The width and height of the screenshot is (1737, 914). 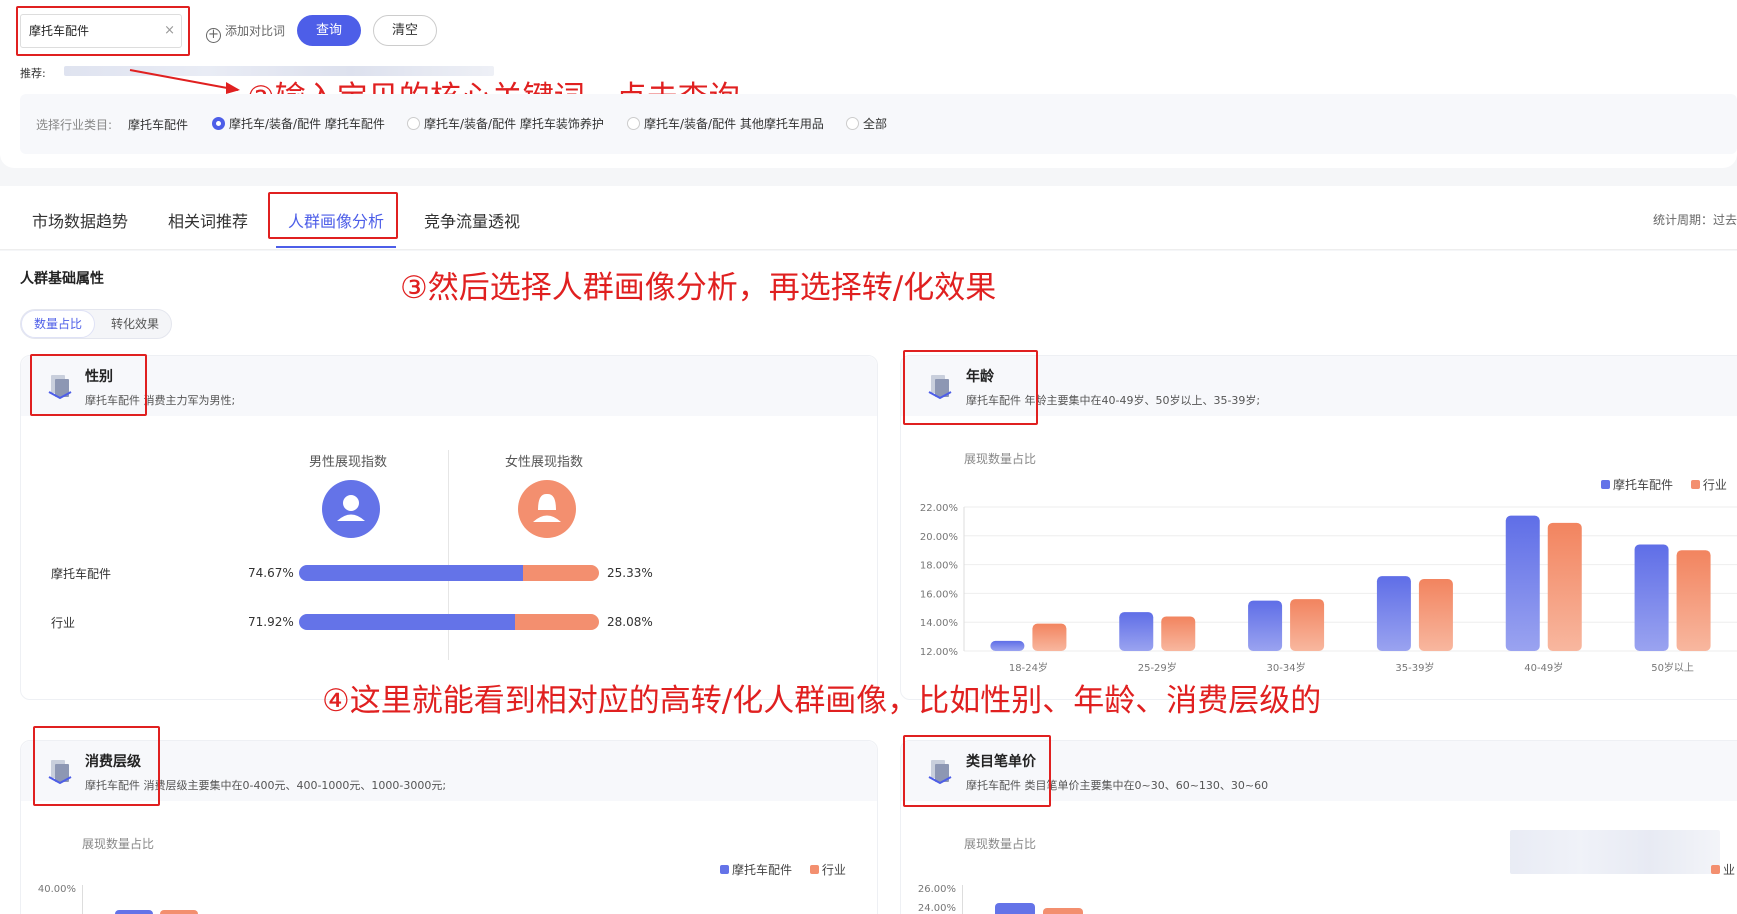 What do you see at coordinates (1157, 667) in the screenshot?
I see `x-tick-label: 25-29岁` at bounding box center [1157, 667].